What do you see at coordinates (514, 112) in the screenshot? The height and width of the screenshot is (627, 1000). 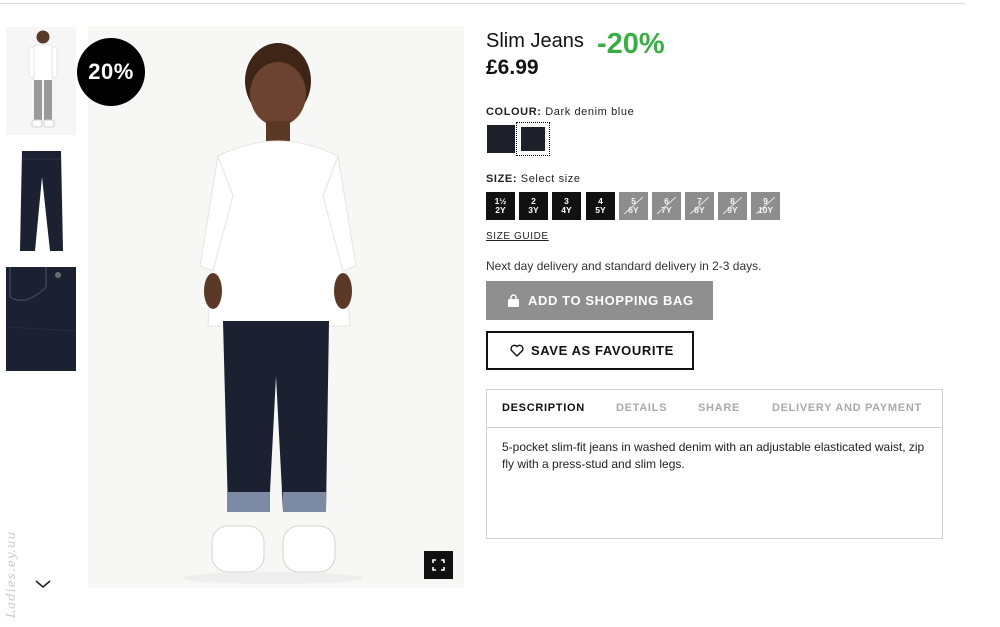 I see `colour-label: COLOUR:` at bounding box center [514, 112].